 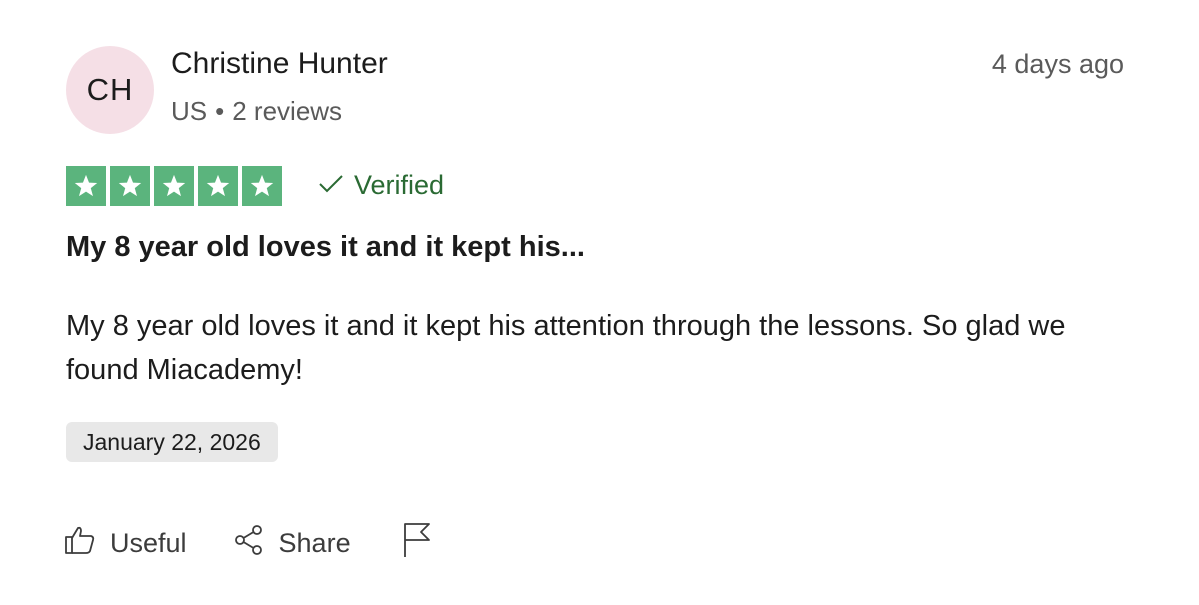 I want to click on flag-icon, so click(x=417, y=543).